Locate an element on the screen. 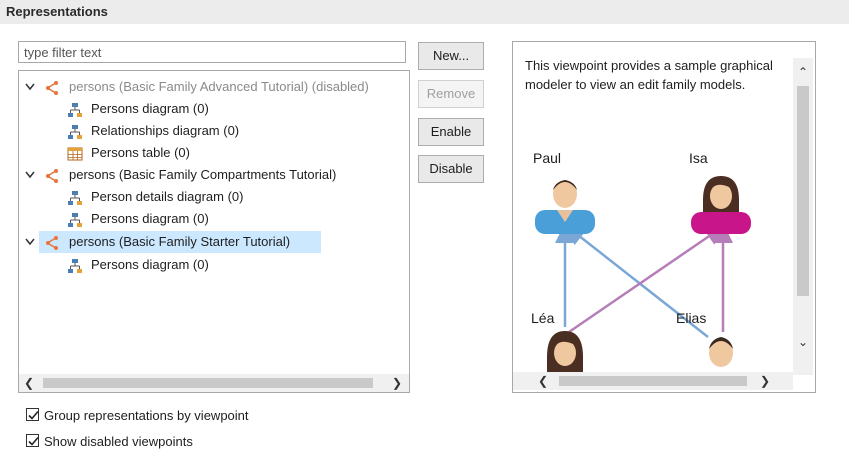 The image size is (849, 461). enable-button: Enable is located at coordinates (451, 132).